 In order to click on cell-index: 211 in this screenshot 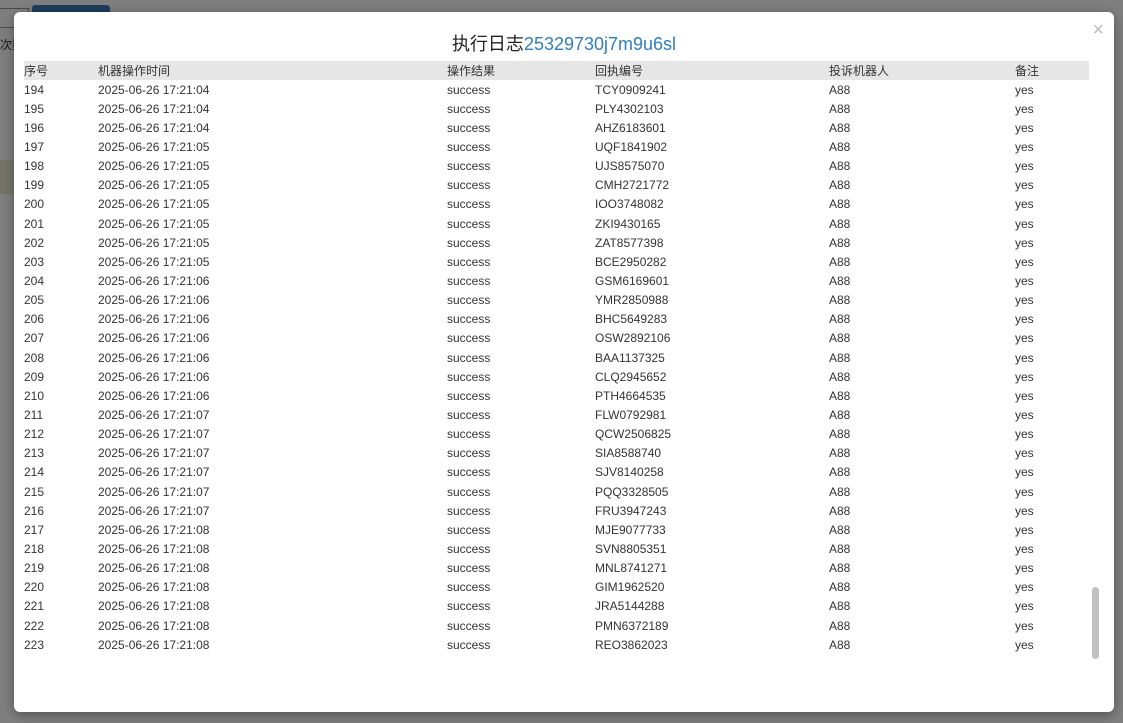, I will do `click(34, 414)`.